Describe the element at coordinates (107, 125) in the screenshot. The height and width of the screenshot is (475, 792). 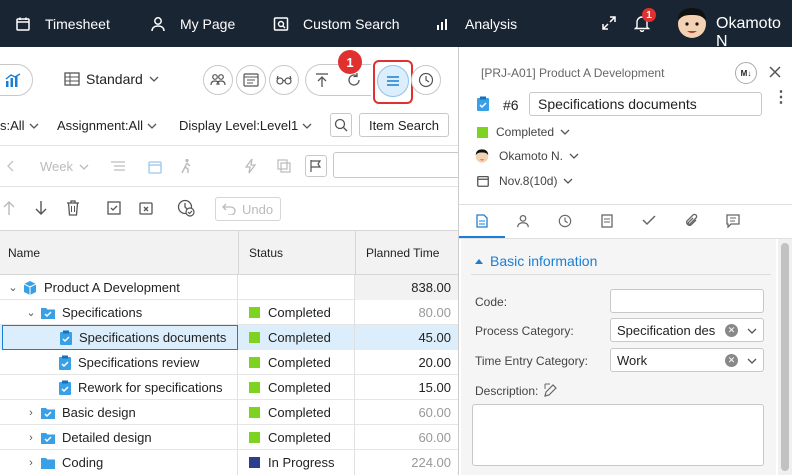
I see `assignment-filter: Assignment:All` at that location.